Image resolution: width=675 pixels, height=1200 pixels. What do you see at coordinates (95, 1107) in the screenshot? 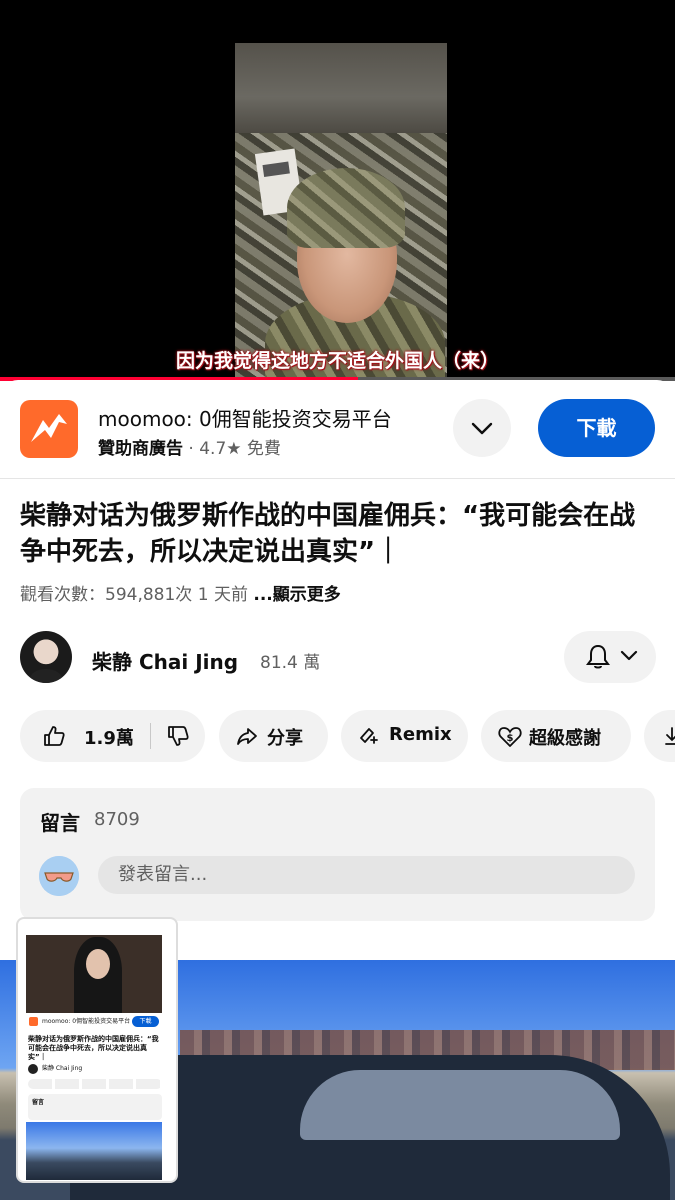
I see `preview-comments: 留言` at bounding box center [95, 1107].